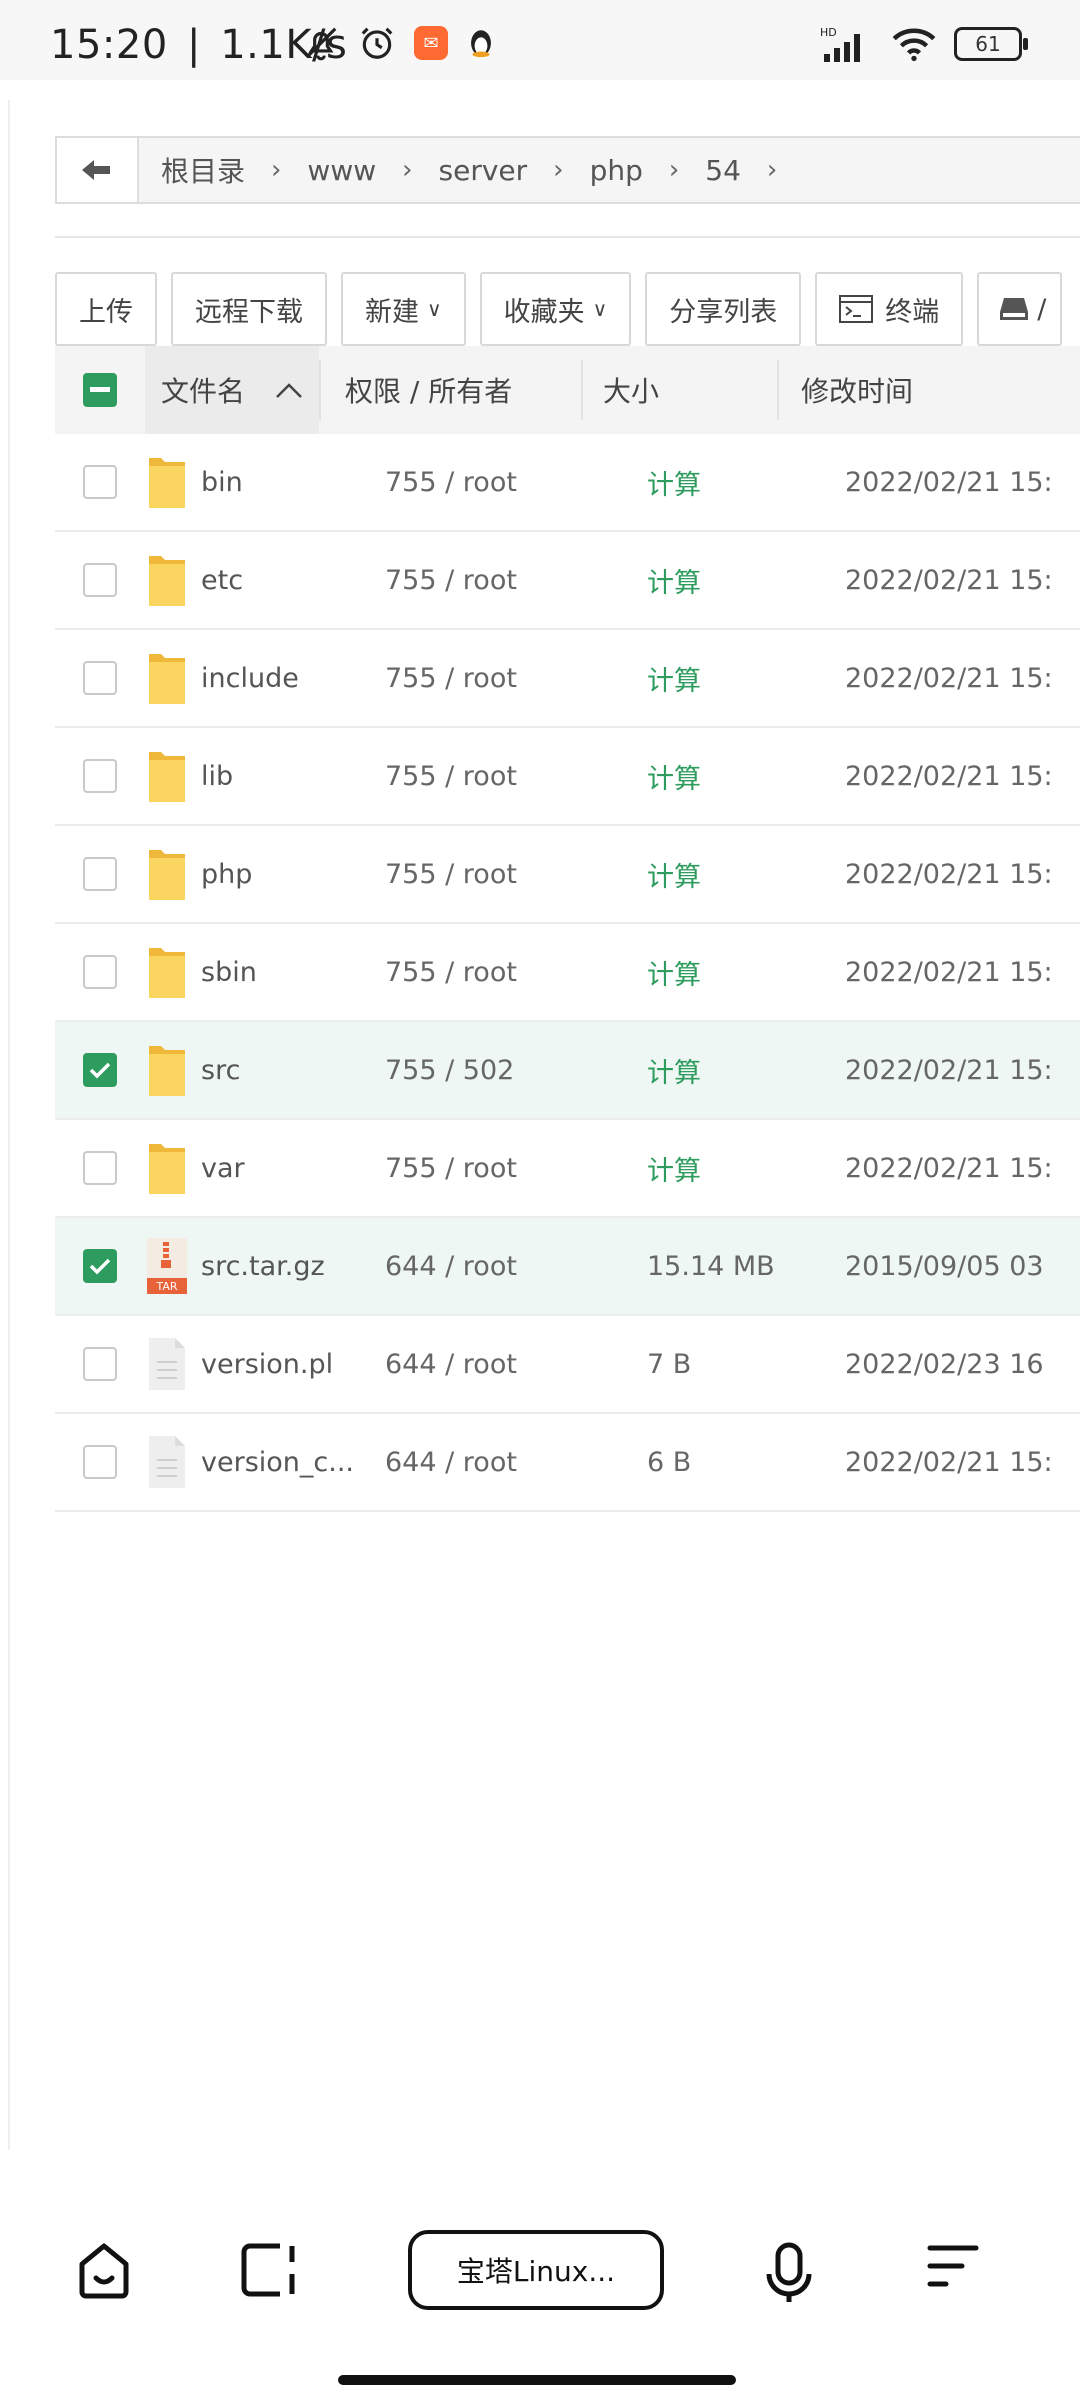 This screenshot has height=2400, width=1080. I want to click on table-row: var 755 / root 计算 2022/02/21 15:, so click(567, 1169).